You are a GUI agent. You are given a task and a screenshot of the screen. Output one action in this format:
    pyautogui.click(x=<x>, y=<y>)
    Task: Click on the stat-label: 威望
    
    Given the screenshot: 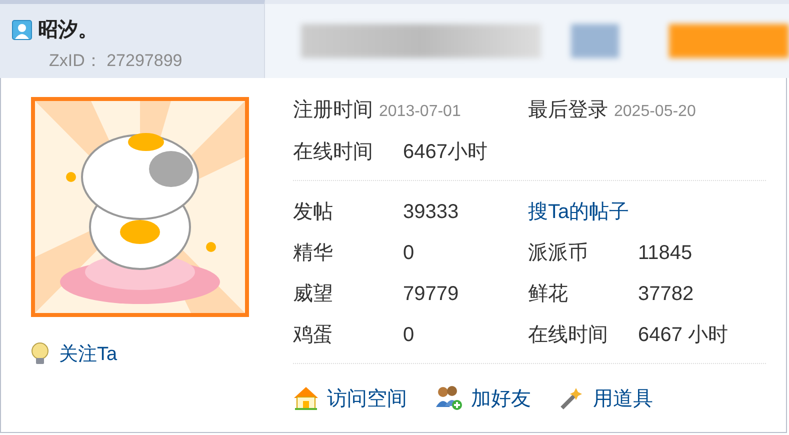 What is the action you would take?
    pyautogui.click(x=313, y=294)
    